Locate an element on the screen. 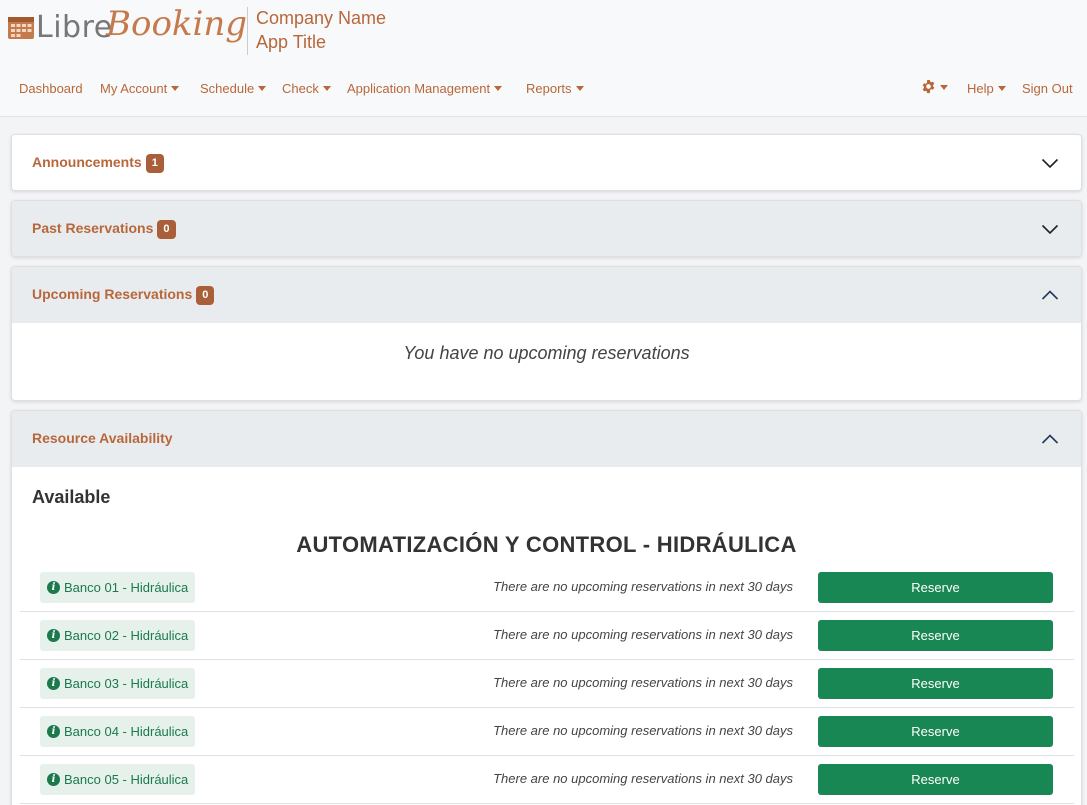 The image size is (1087, 805). past-reservations-count-badge: 0 is located at coordinates (166, 229).